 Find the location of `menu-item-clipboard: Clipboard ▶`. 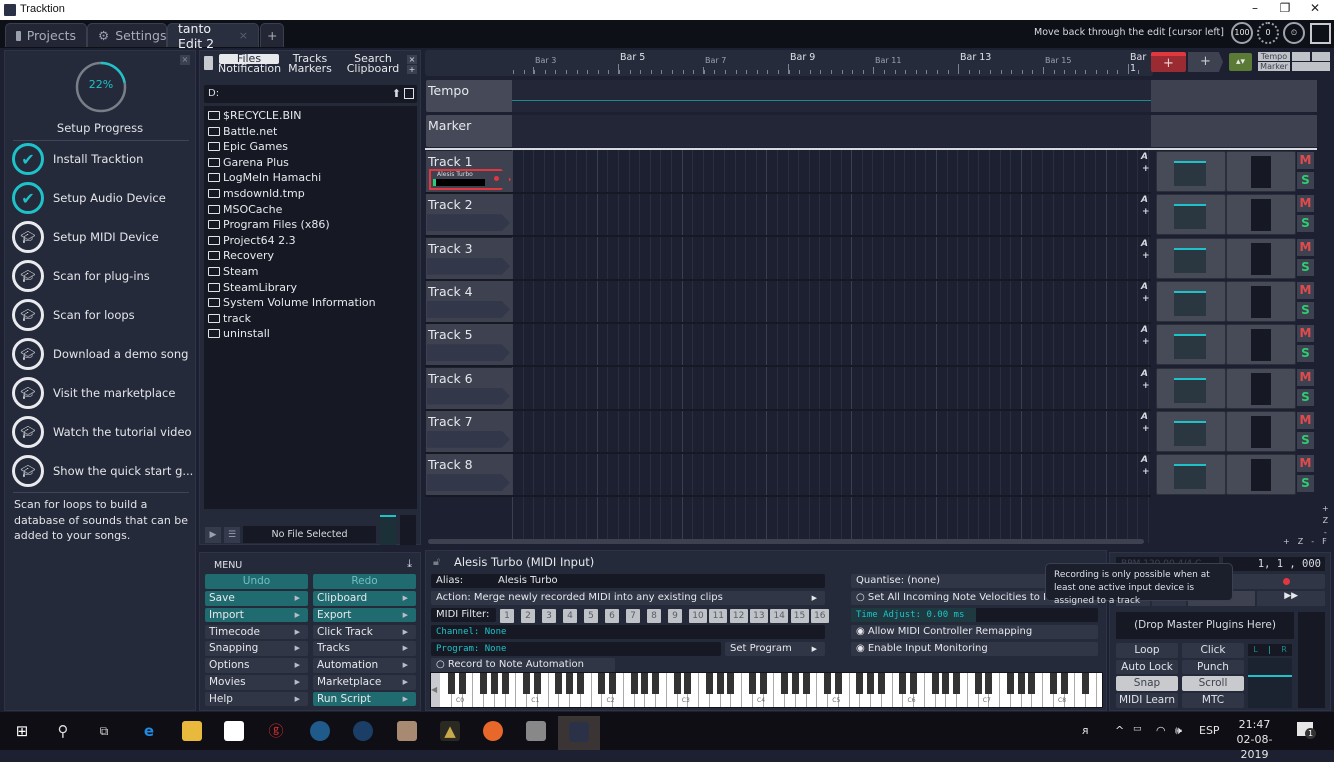

menu-item-clipboard: Clipboard ▶ is located at coordinates (364, 598).